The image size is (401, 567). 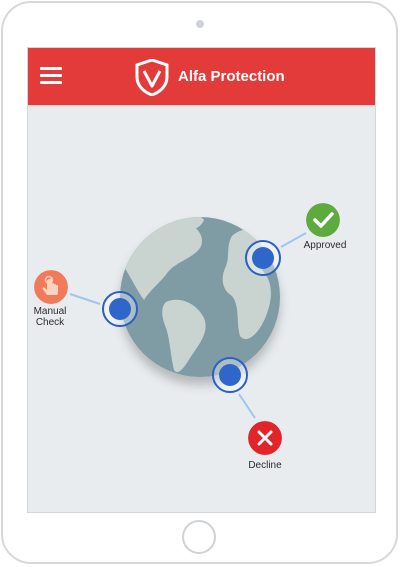 I want to click on manual-label-line1: Manual, so click(x=50, y=311).